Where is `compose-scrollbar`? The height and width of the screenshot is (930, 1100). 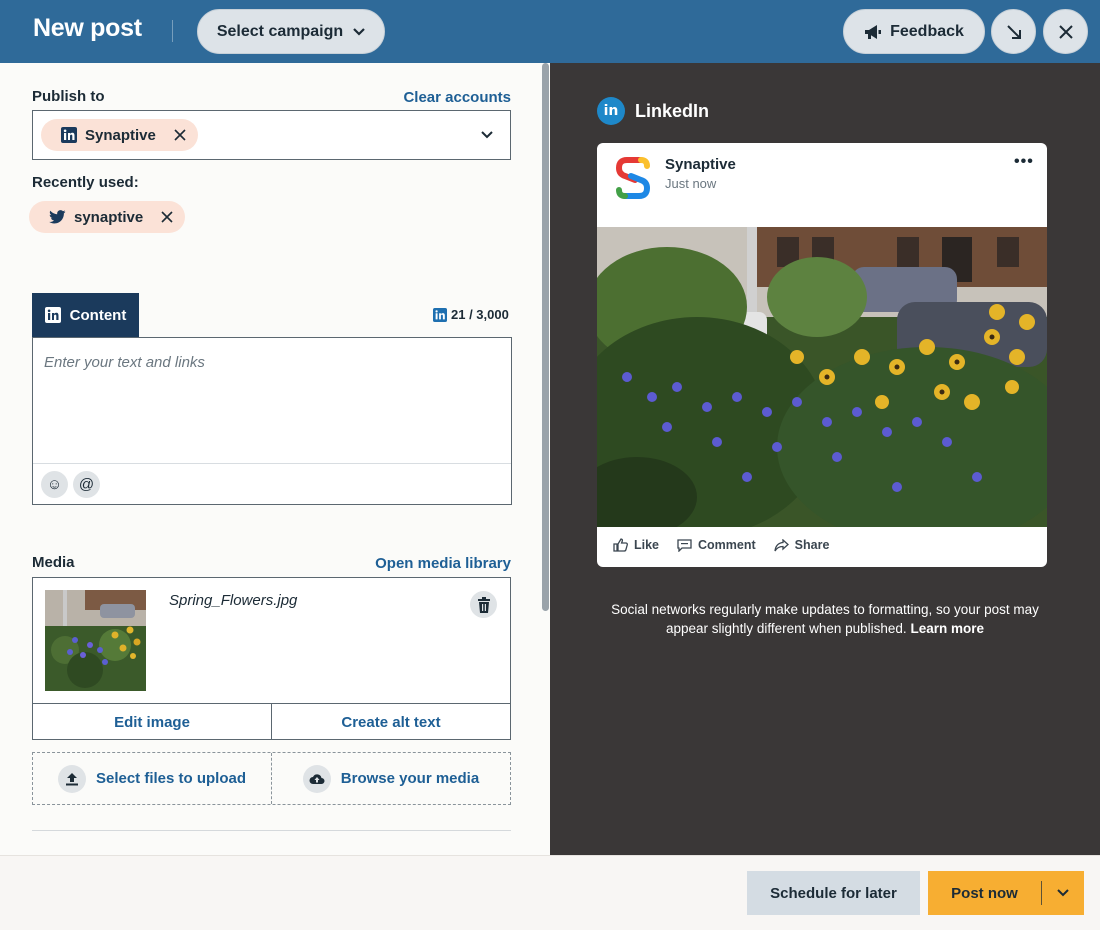
compose-scrollbar is located at coordinates (545, 337).